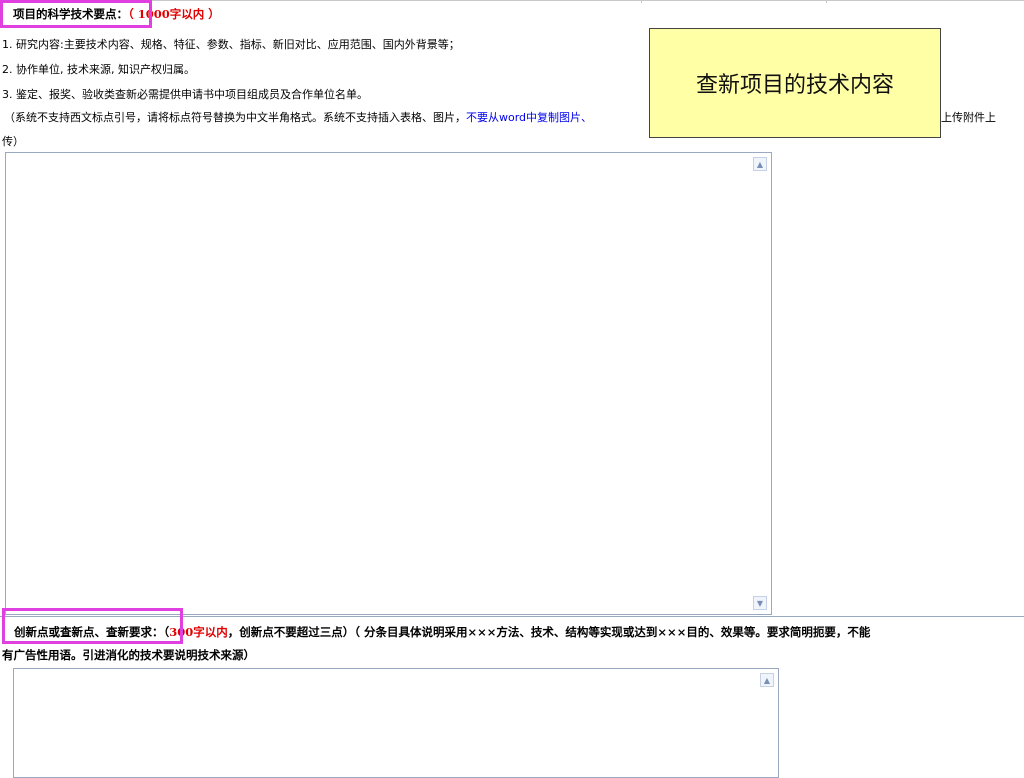 The width and height of the screenshot is (1024, 778). What do you see at coordinates (968, 117) in the screenshot?
I see `system-note-tail: 上传附件上` at bounding box center [968, 117].